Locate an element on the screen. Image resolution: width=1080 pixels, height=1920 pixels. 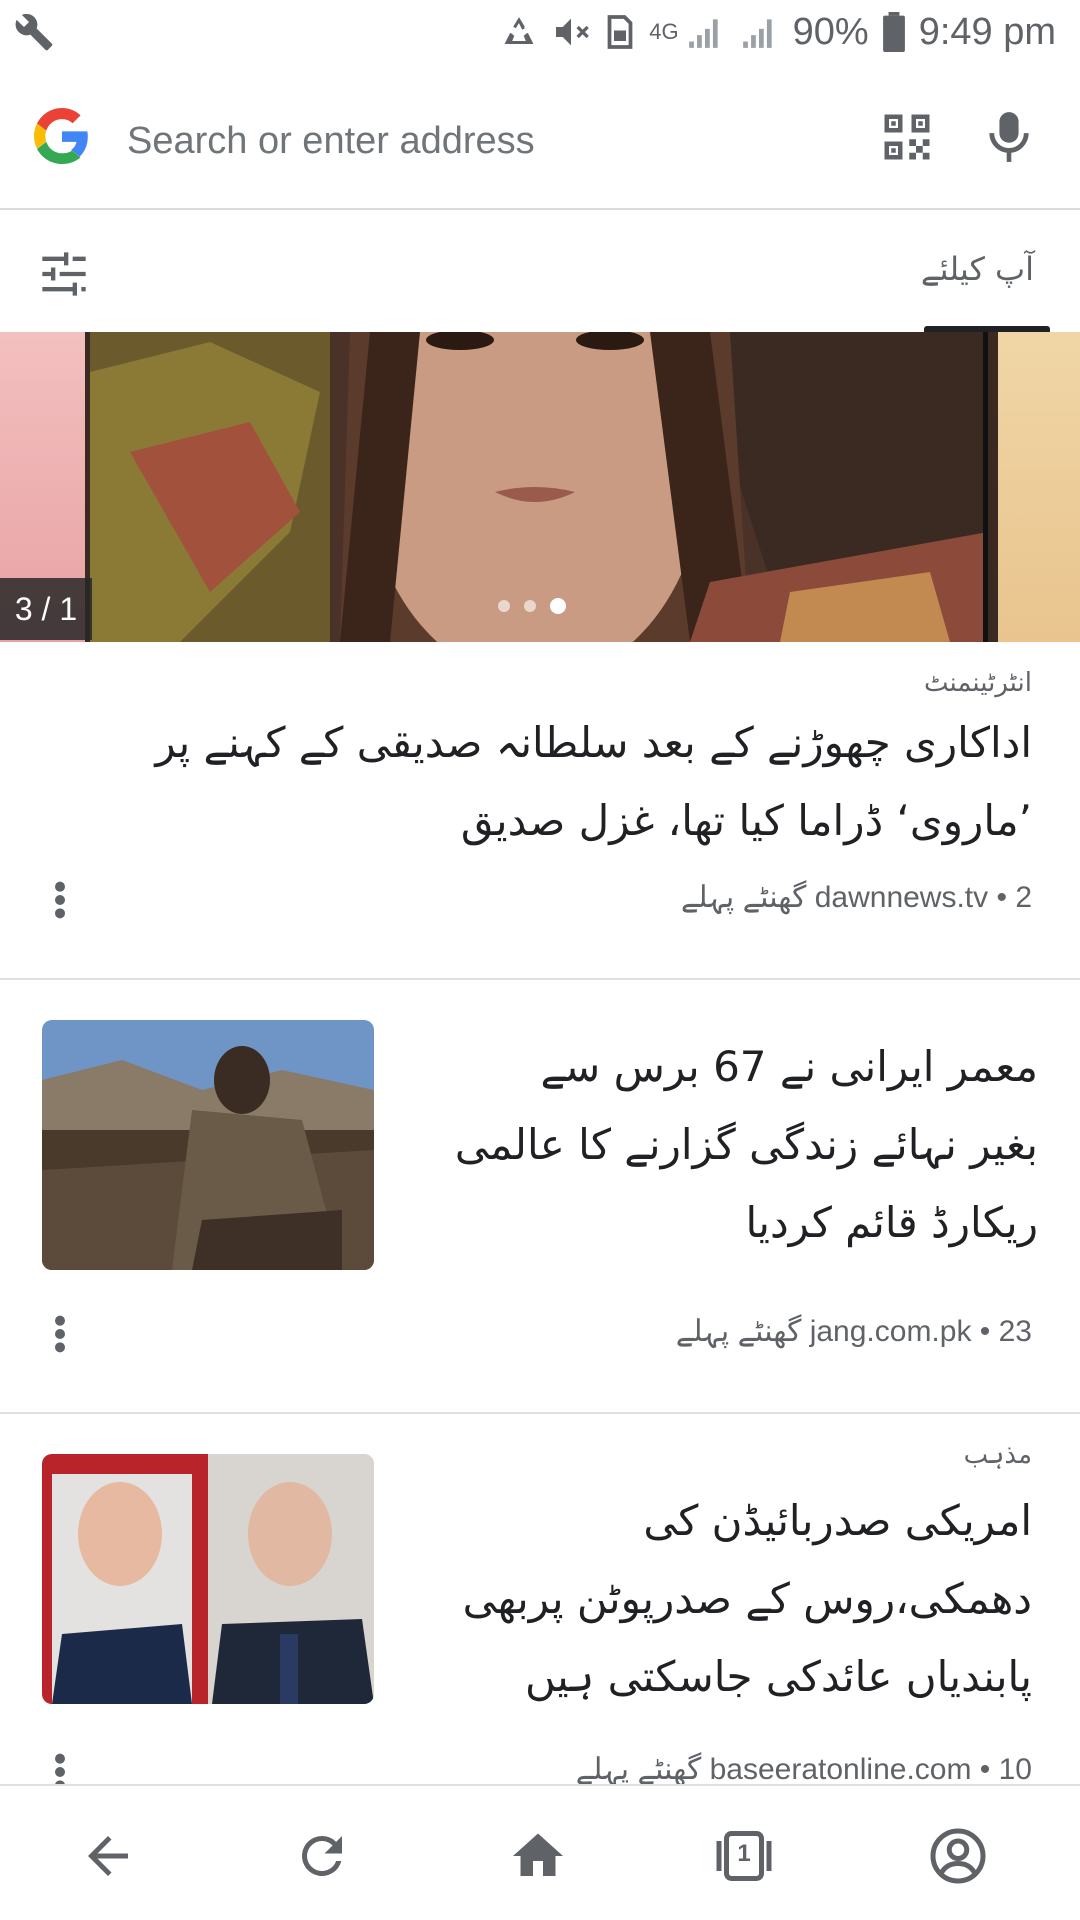
article-meta: jang.com.pk • 23 گھنٹے پہلے is located at coordinates (853, 1331).